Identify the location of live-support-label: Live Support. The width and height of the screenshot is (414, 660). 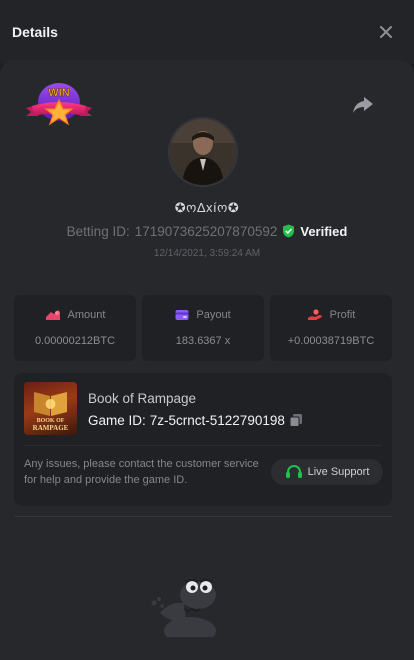
(338, 472).